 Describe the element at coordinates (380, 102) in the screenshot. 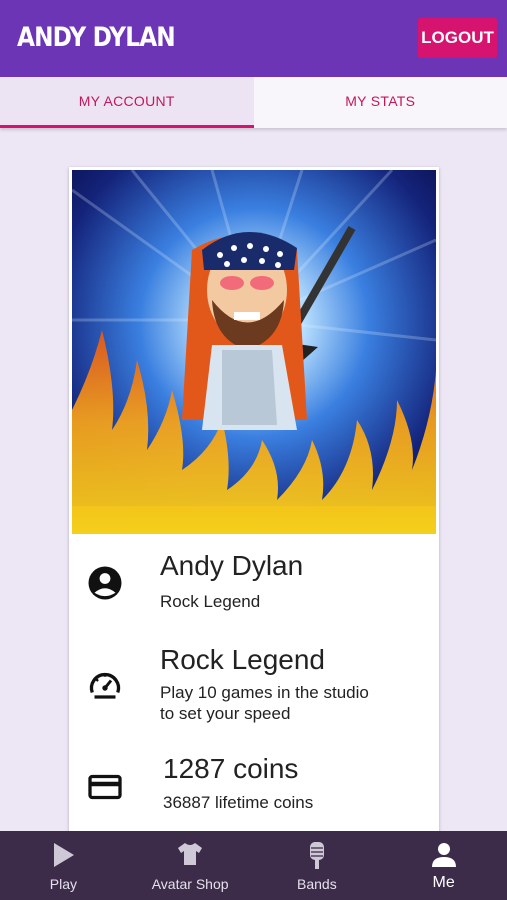

I see `tab-my-stats: MY STATS` at that location.